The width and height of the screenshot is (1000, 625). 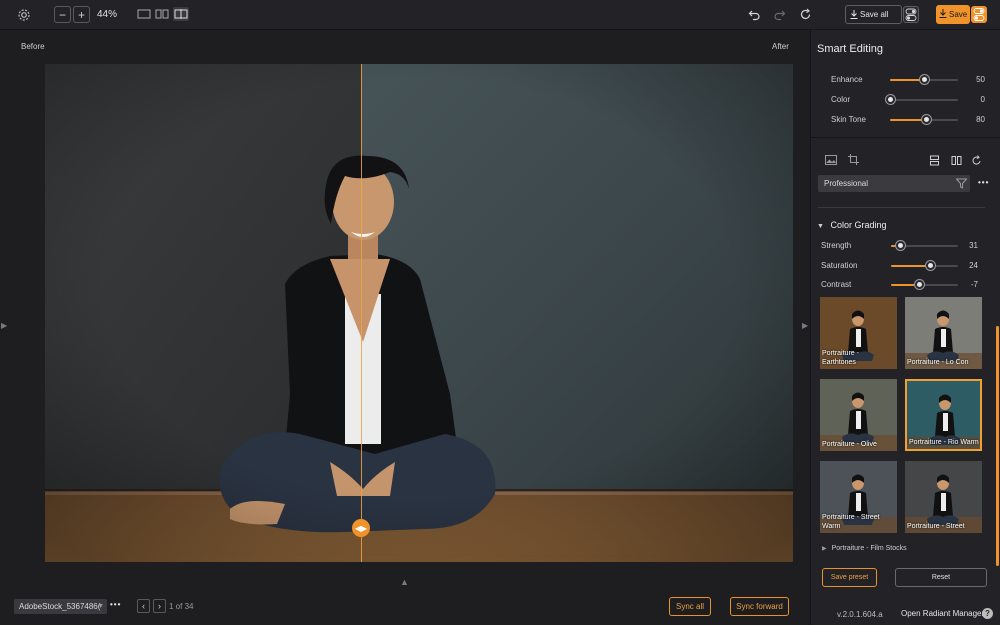 What do you see at coordinates (162, 14) in the screenshot?
I see `side-by-side-view-icon` at bounding box center [162, 14].